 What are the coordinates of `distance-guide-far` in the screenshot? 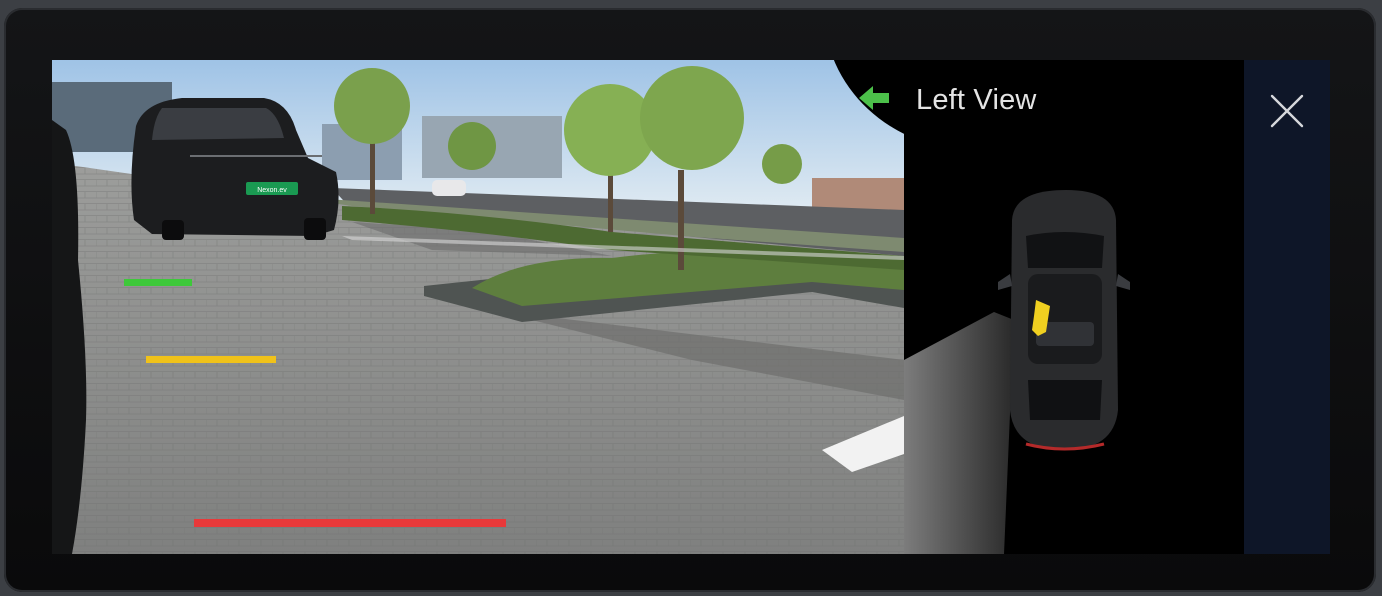 It's located at (158, 282).